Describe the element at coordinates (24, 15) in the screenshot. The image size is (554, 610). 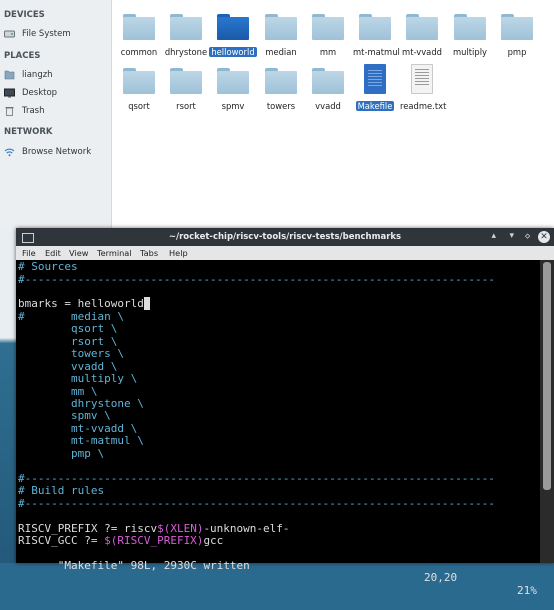
I see `sidebar-header-devices: DEVICES` at that location.